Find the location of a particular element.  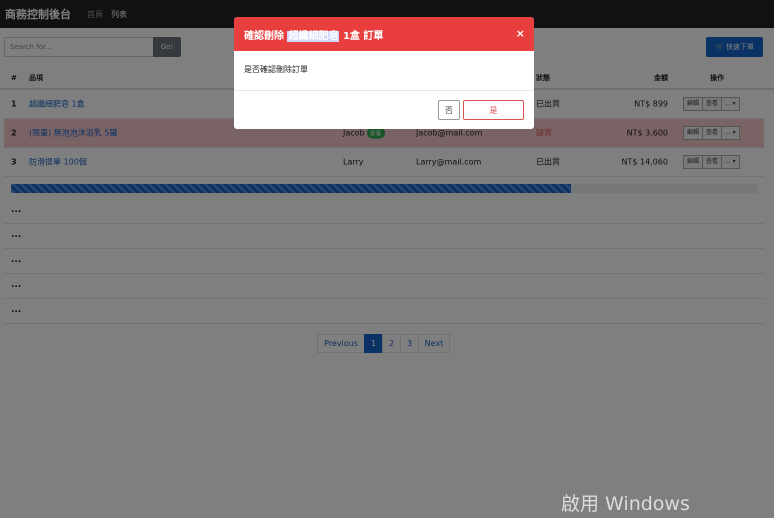

modal-header: 確認刪除 超纖細肥皂 1盒 訂單 × is located at coordinates (384, 34).